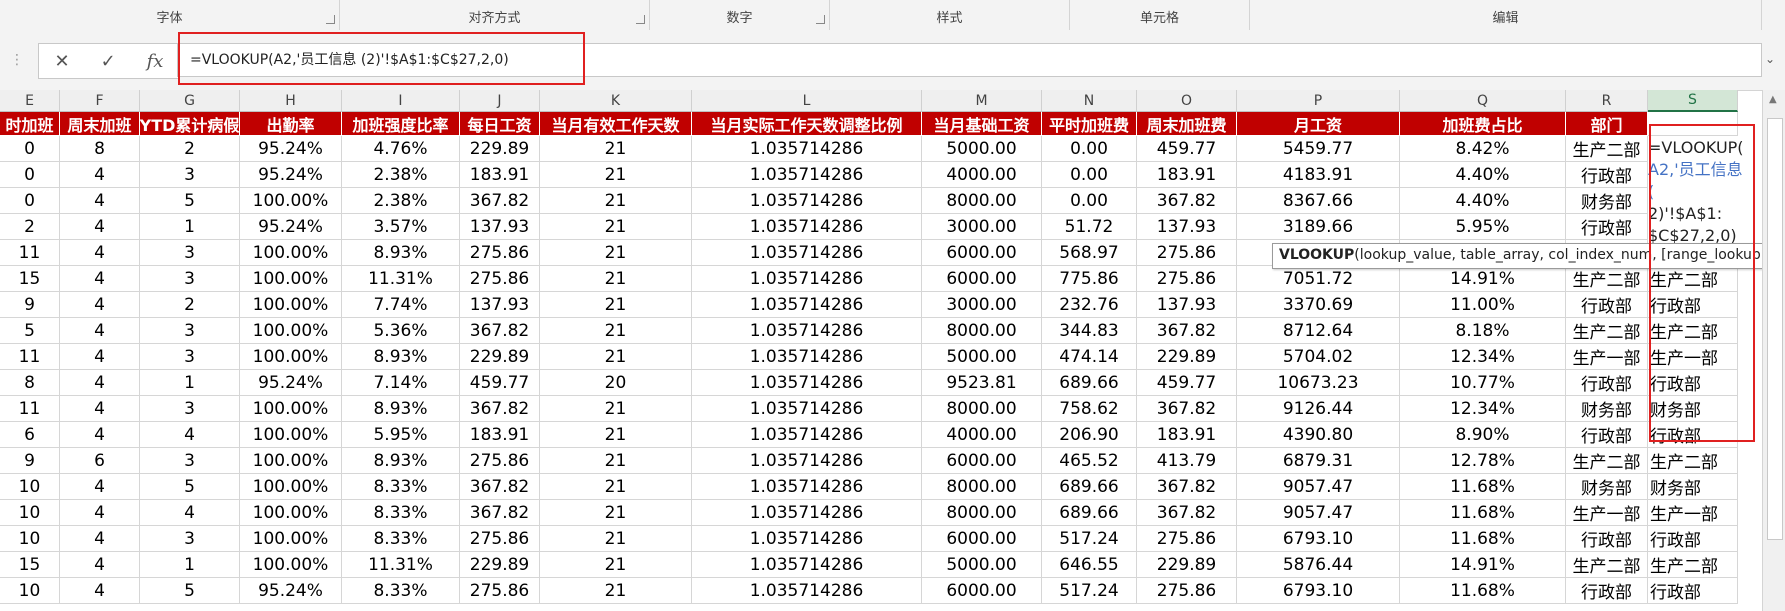  Describe the element at coordinates (1483, 149) in the screenshot. I see `table-cell: 8.42%` at that location.